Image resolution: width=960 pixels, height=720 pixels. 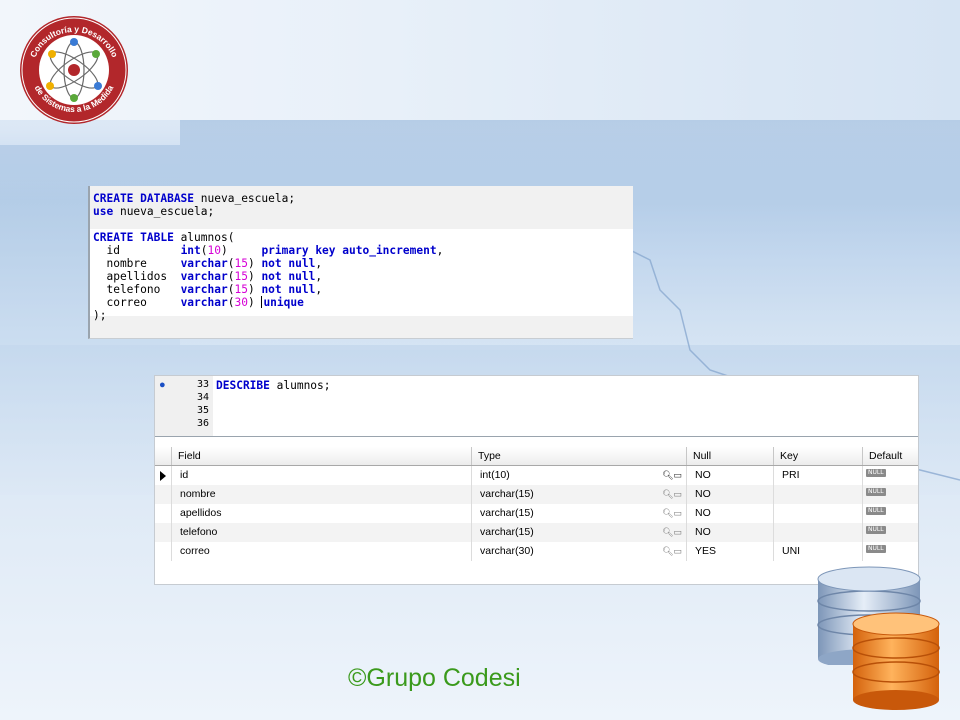 What do you see at coordinates (434, 678) in the screenshot?
I see `copyright-text: ©Grupo Codesi` at bounding box center [434, 678].